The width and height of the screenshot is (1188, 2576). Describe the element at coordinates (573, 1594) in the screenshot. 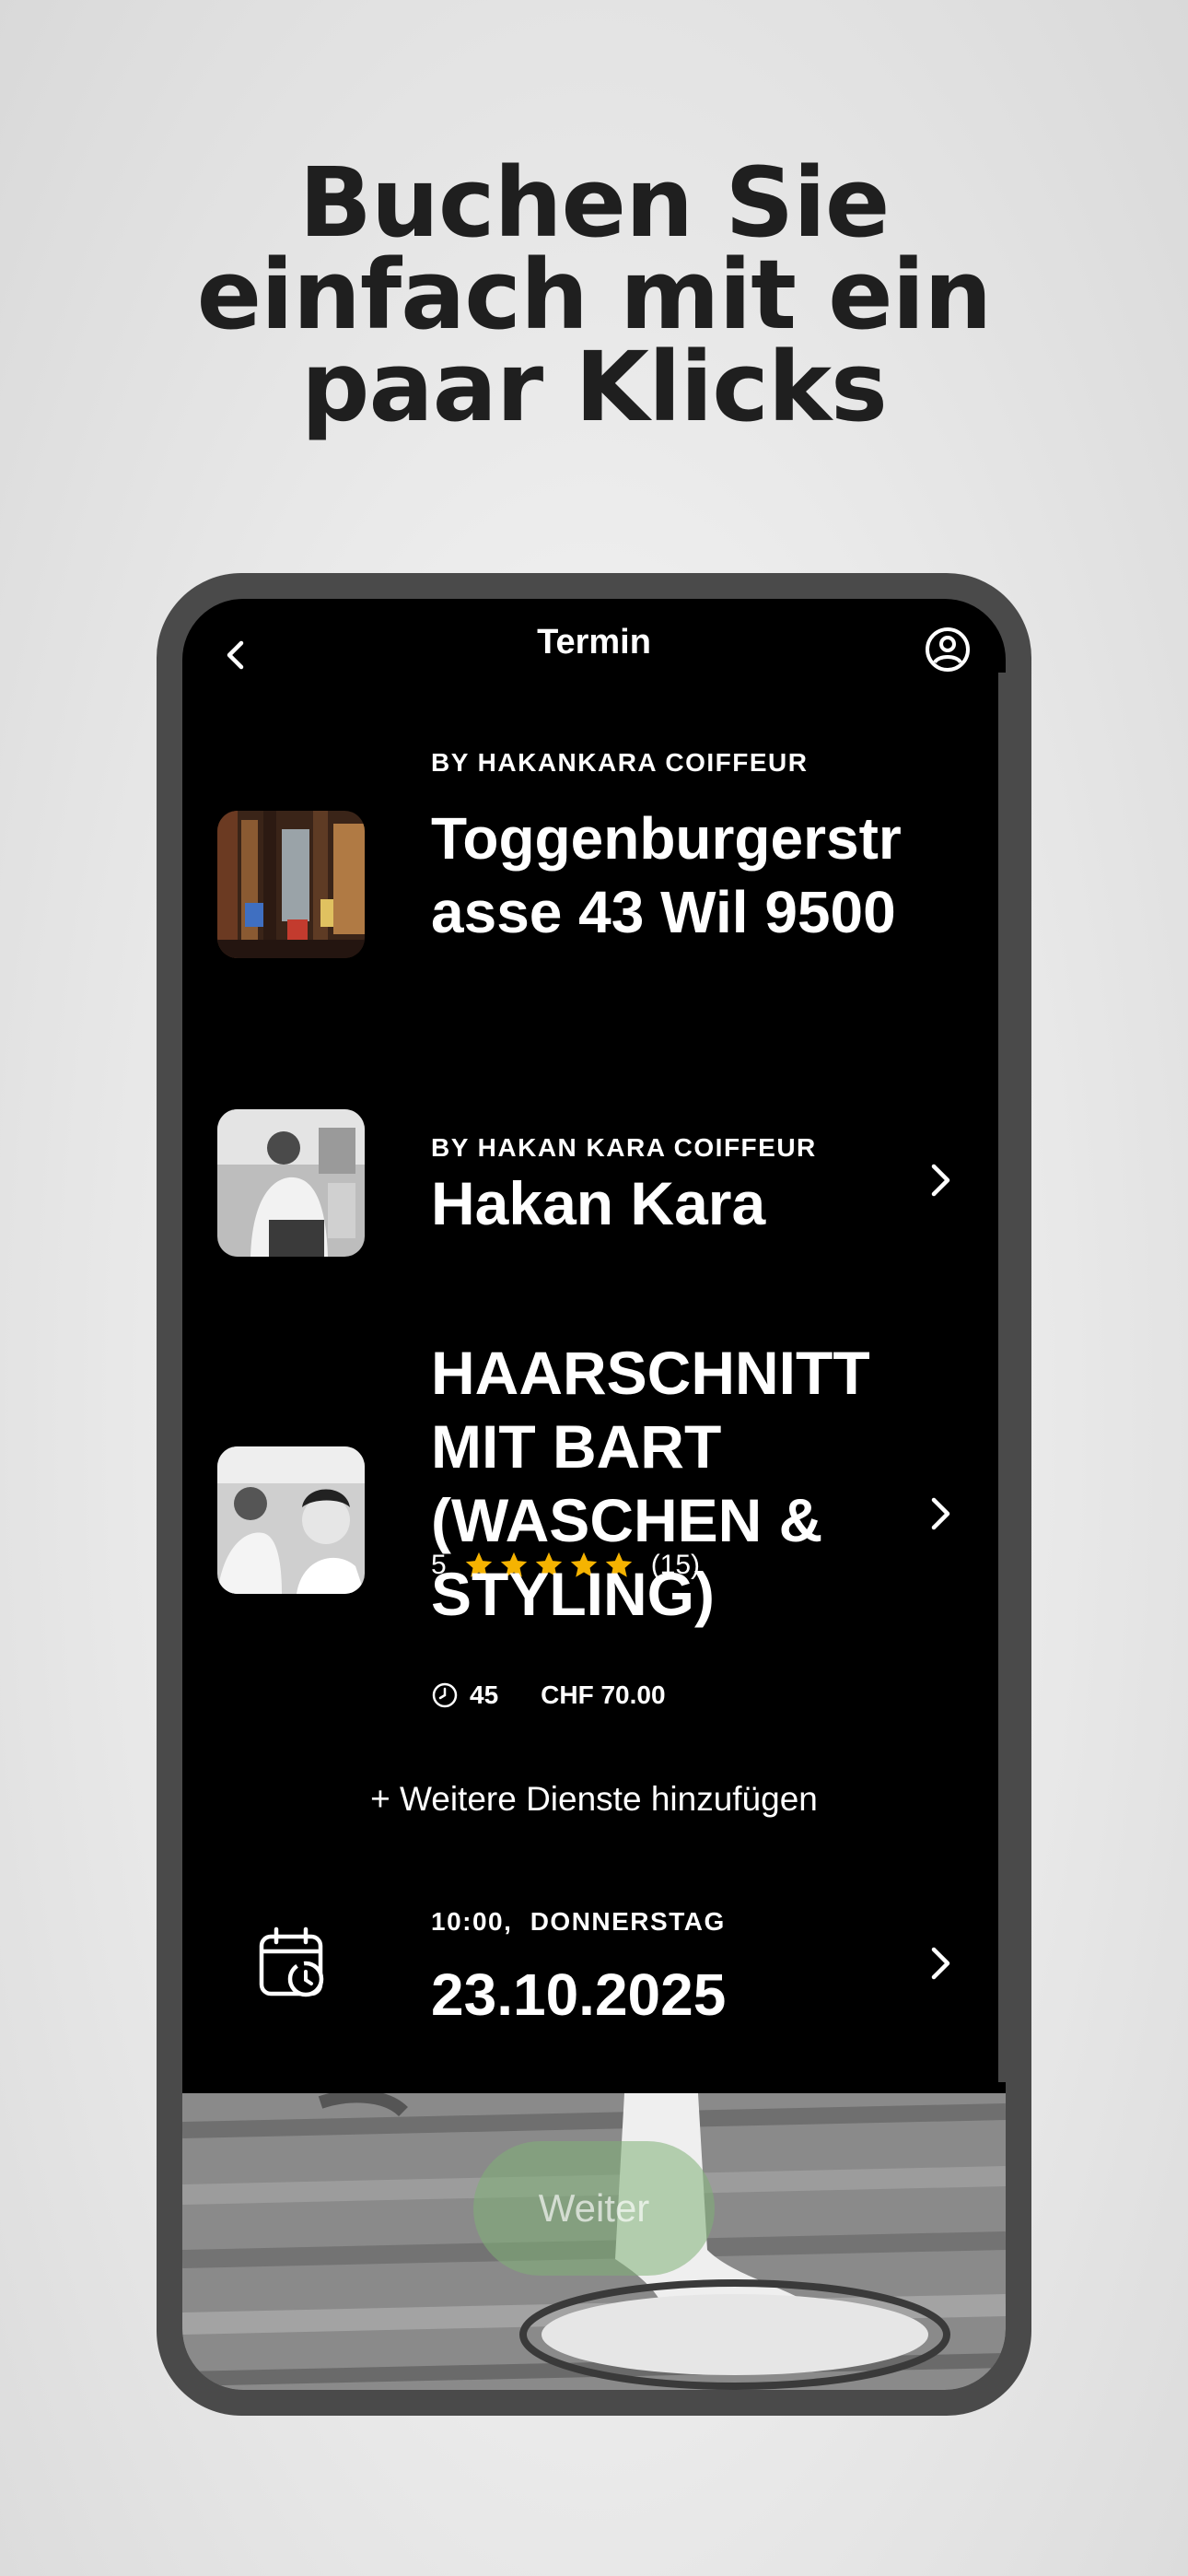

I see `service-name-line-4: STYLING)` at that location.